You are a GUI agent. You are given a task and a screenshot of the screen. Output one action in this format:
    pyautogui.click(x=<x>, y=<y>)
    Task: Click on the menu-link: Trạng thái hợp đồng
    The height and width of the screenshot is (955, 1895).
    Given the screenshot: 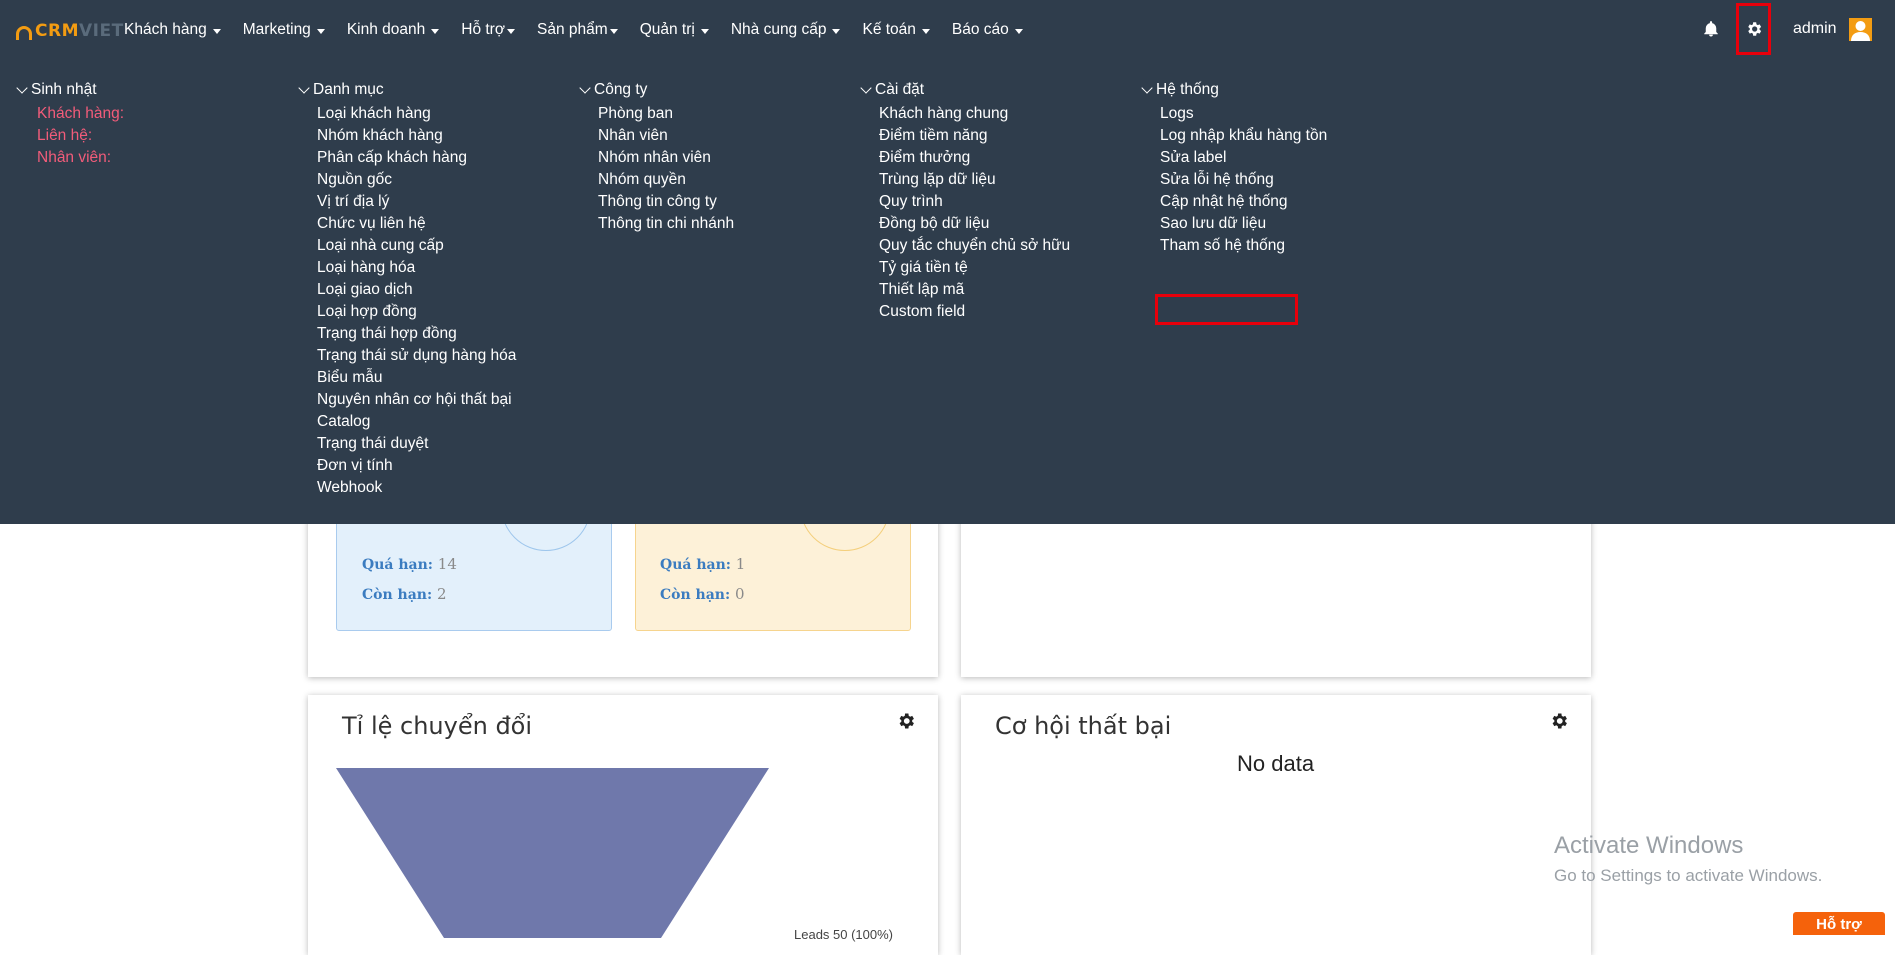 What is the action you would take?
    pyautogui.click(x=416, y=334)
    